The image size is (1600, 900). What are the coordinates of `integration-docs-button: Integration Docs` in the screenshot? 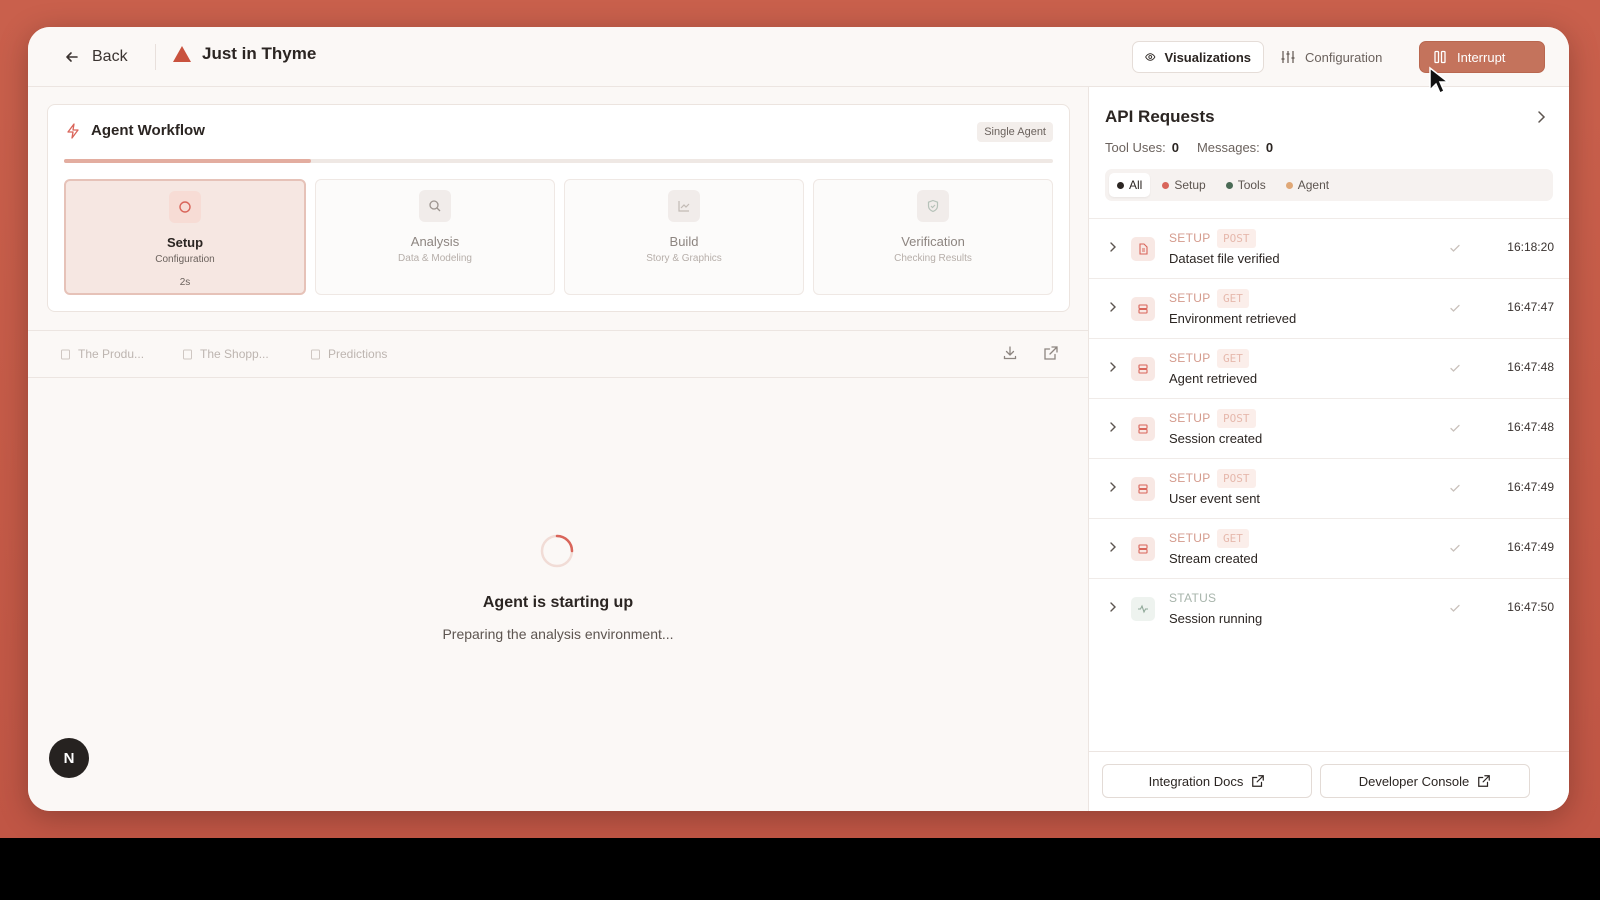 It's located at (1207, 781).